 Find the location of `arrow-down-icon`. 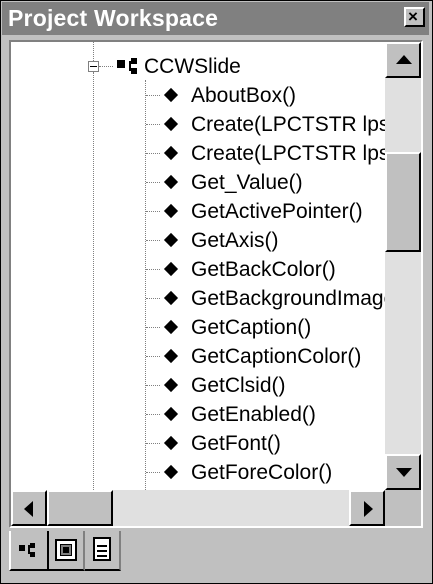

arrow-down-icon is located at coordinates (404, 472).